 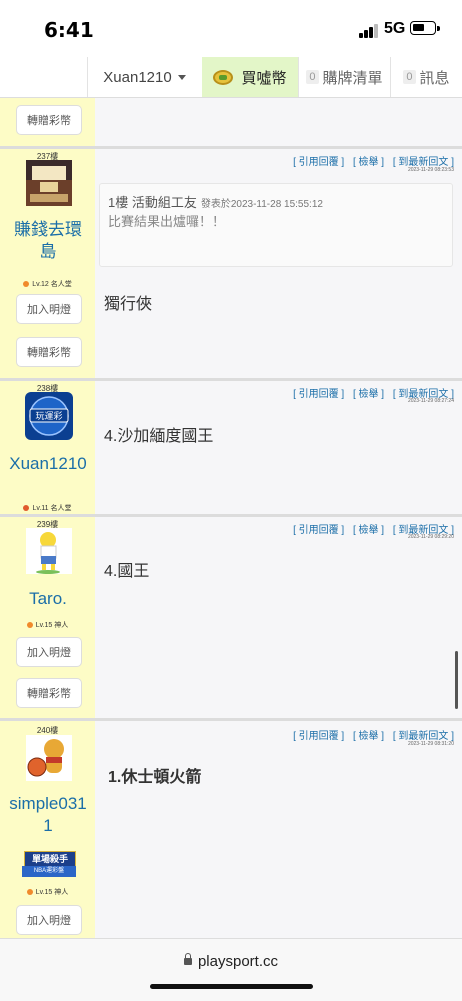 I want to click on user-menu-label: Xuan1210, so click(x=137, y=77).